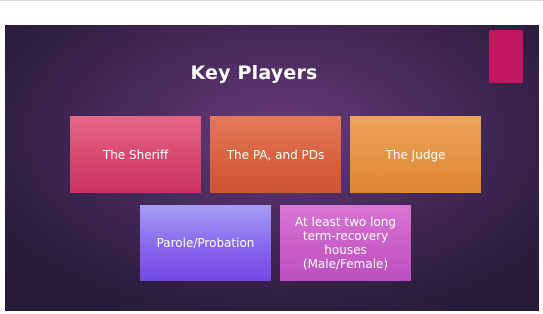 The height and width of the screenshot is (314, 543). Describe the element at coordinates (271, 0) in the screenshot. I see `top-divider` at that location.